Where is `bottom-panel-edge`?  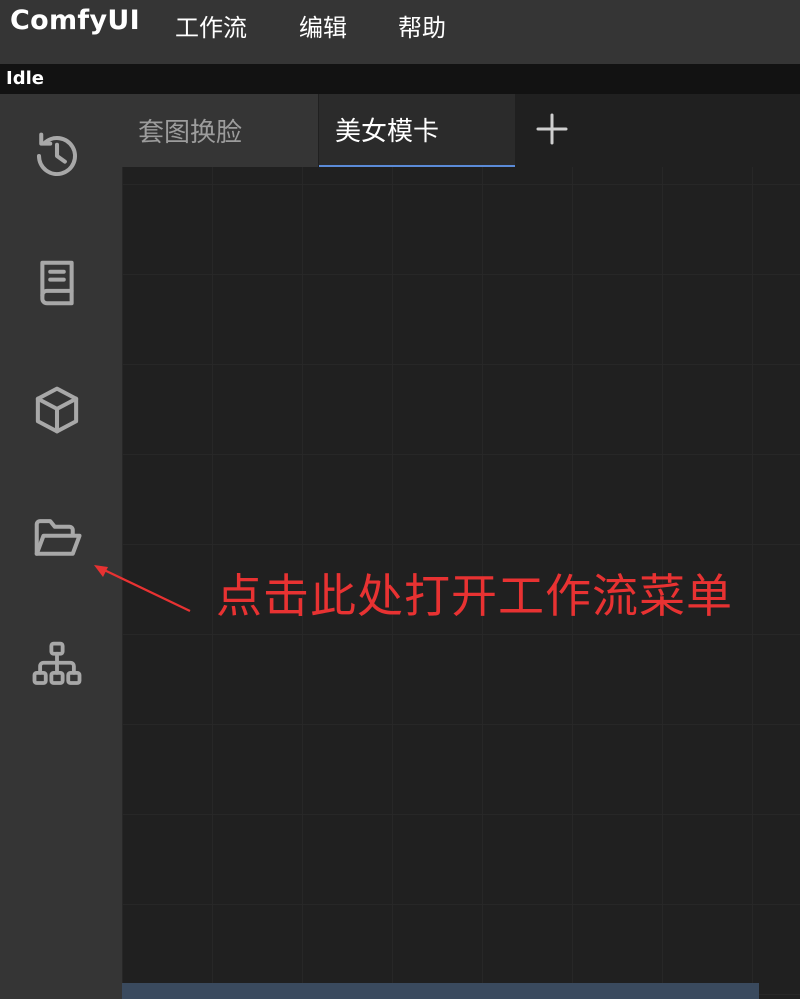
bottom-panel-edge is located at coordinates (440, 991).